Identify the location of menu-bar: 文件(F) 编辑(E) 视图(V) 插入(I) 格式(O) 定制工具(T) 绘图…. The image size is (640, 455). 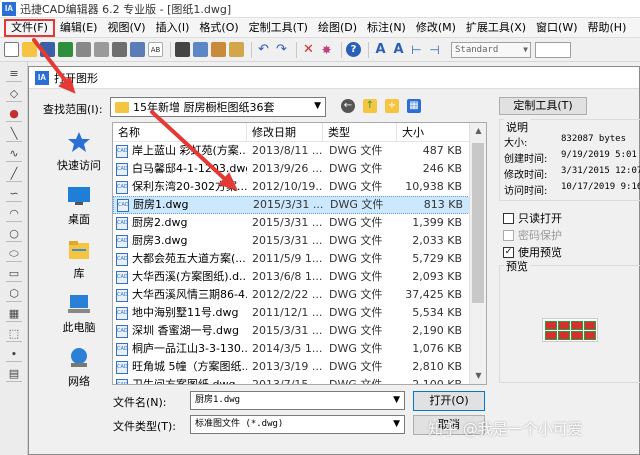
(320, 28).